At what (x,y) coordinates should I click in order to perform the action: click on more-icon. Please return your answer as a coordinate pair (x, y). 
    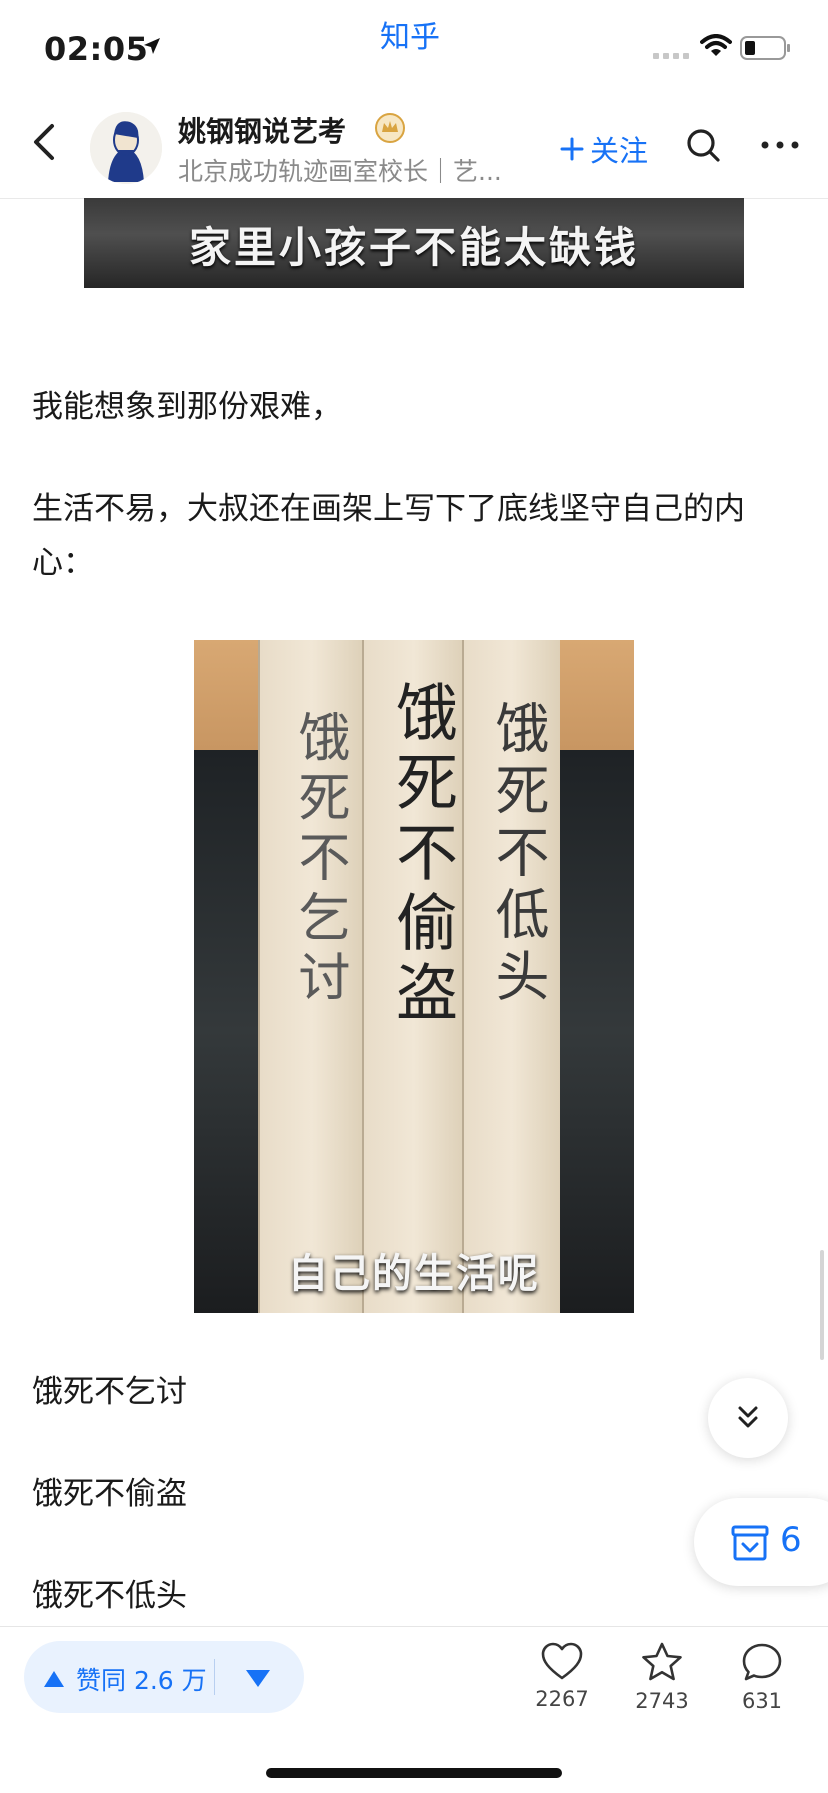
    Looking at the image, I should click on (780, 145).